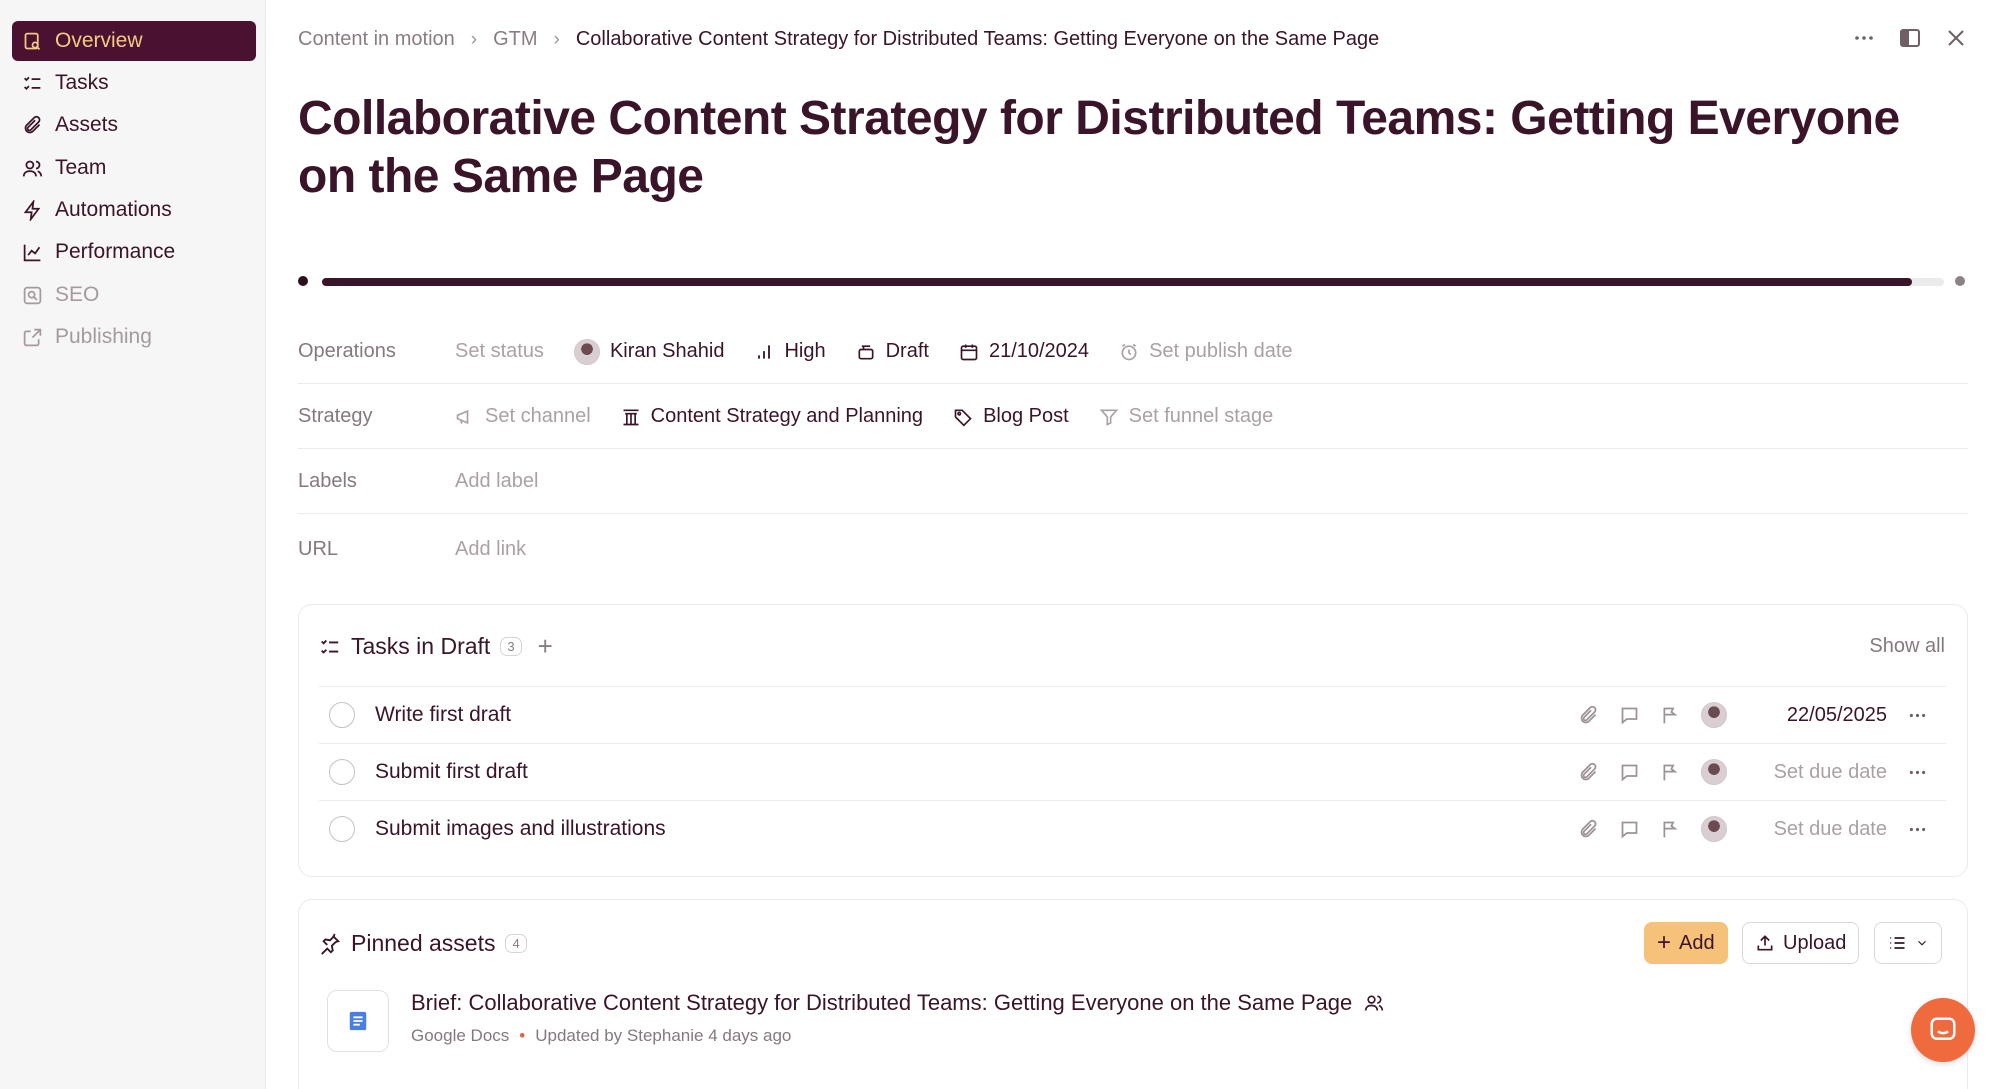 This screenshot has height=1089, width=1999. Describe the element at coordinates (1109, 417) in the screenshot. I see `funnel-icon` at that location.